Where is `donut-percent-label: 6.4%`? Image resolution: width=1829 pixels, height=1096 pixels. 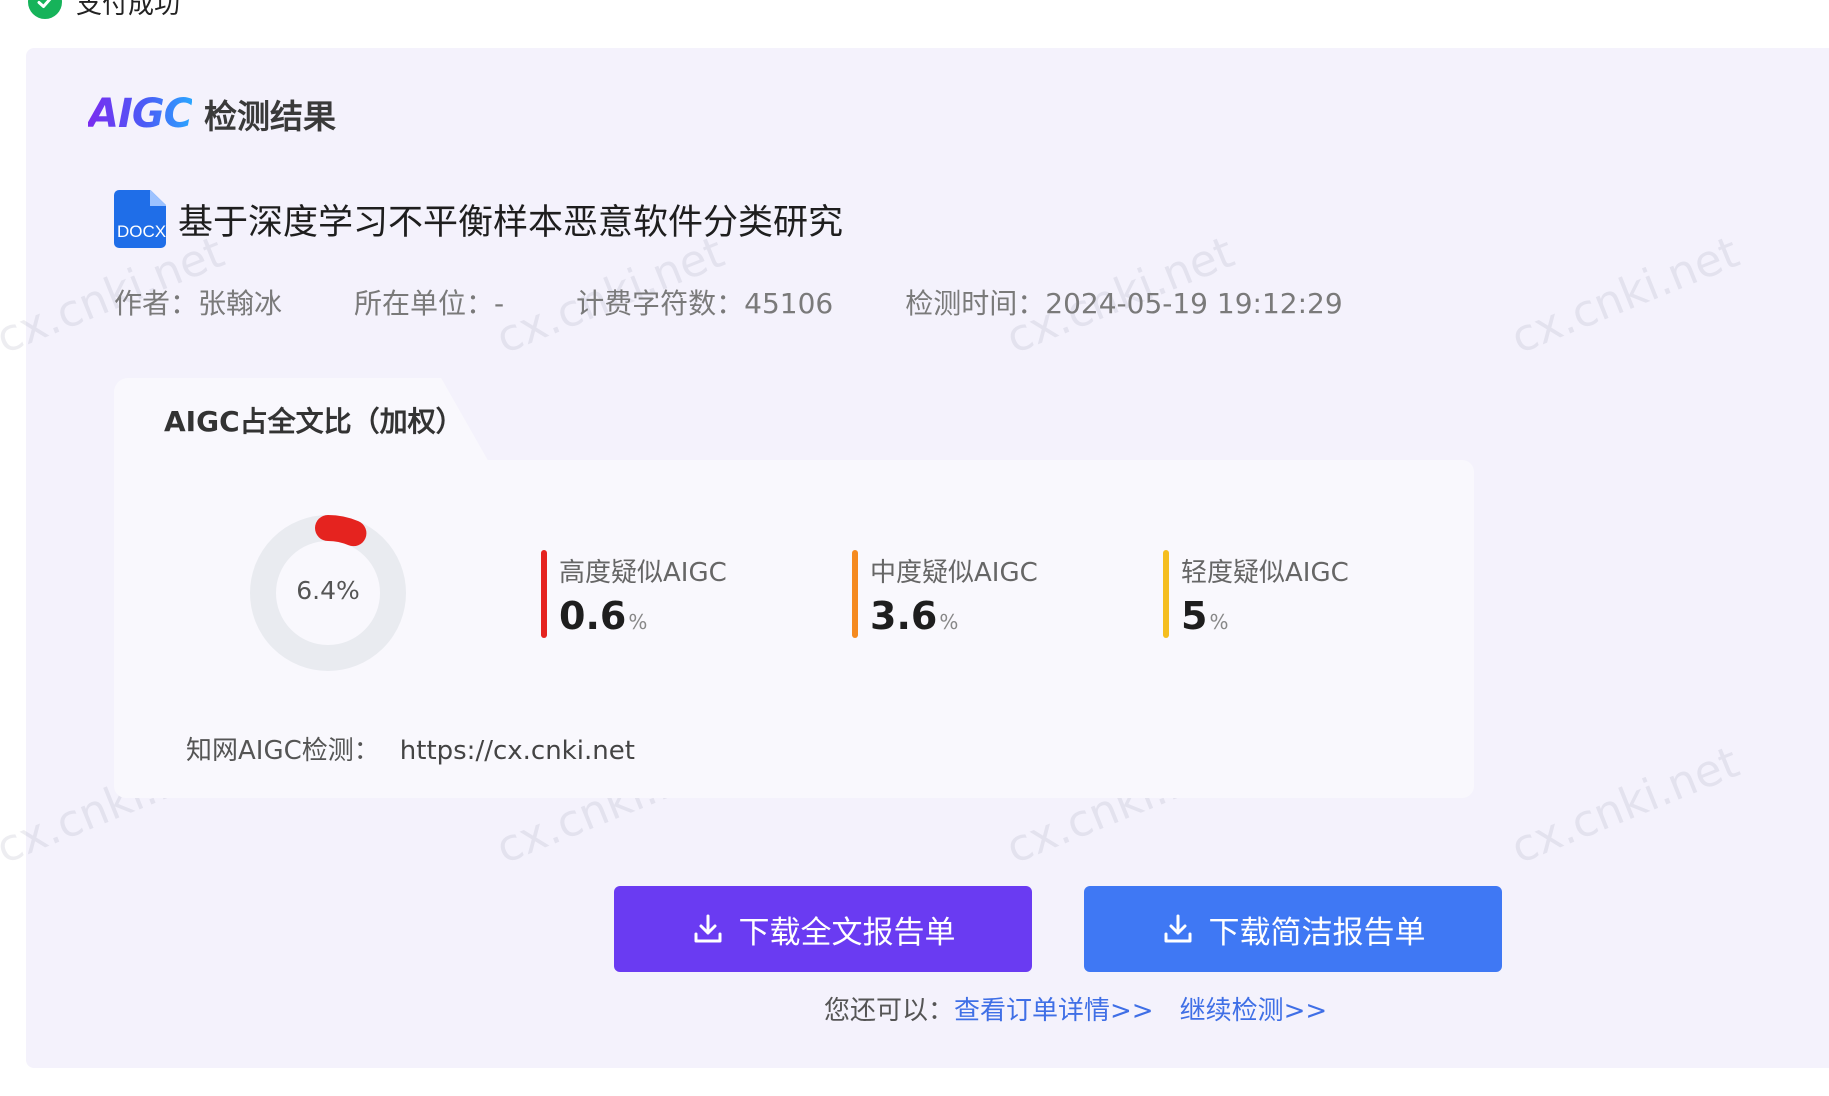 donut-percent-label: 6.4% is located at coordinates (328, 590).